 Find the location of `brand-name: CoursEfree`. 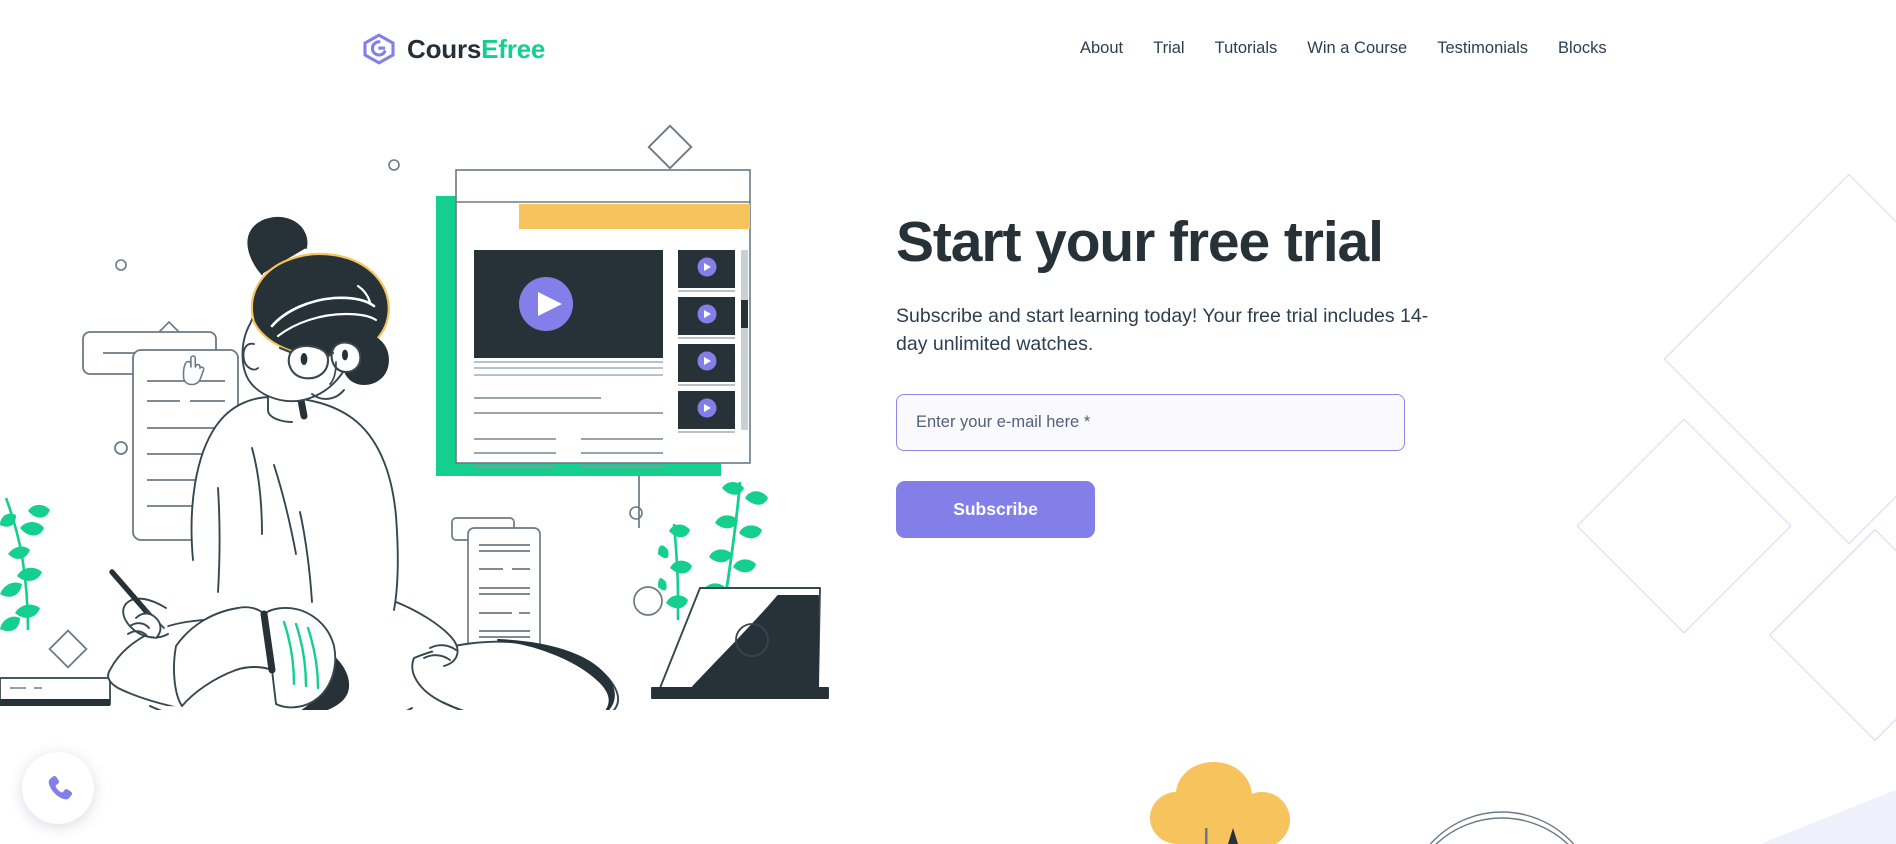

brand-name: CoursEfree is located at coordinates (476, 49).